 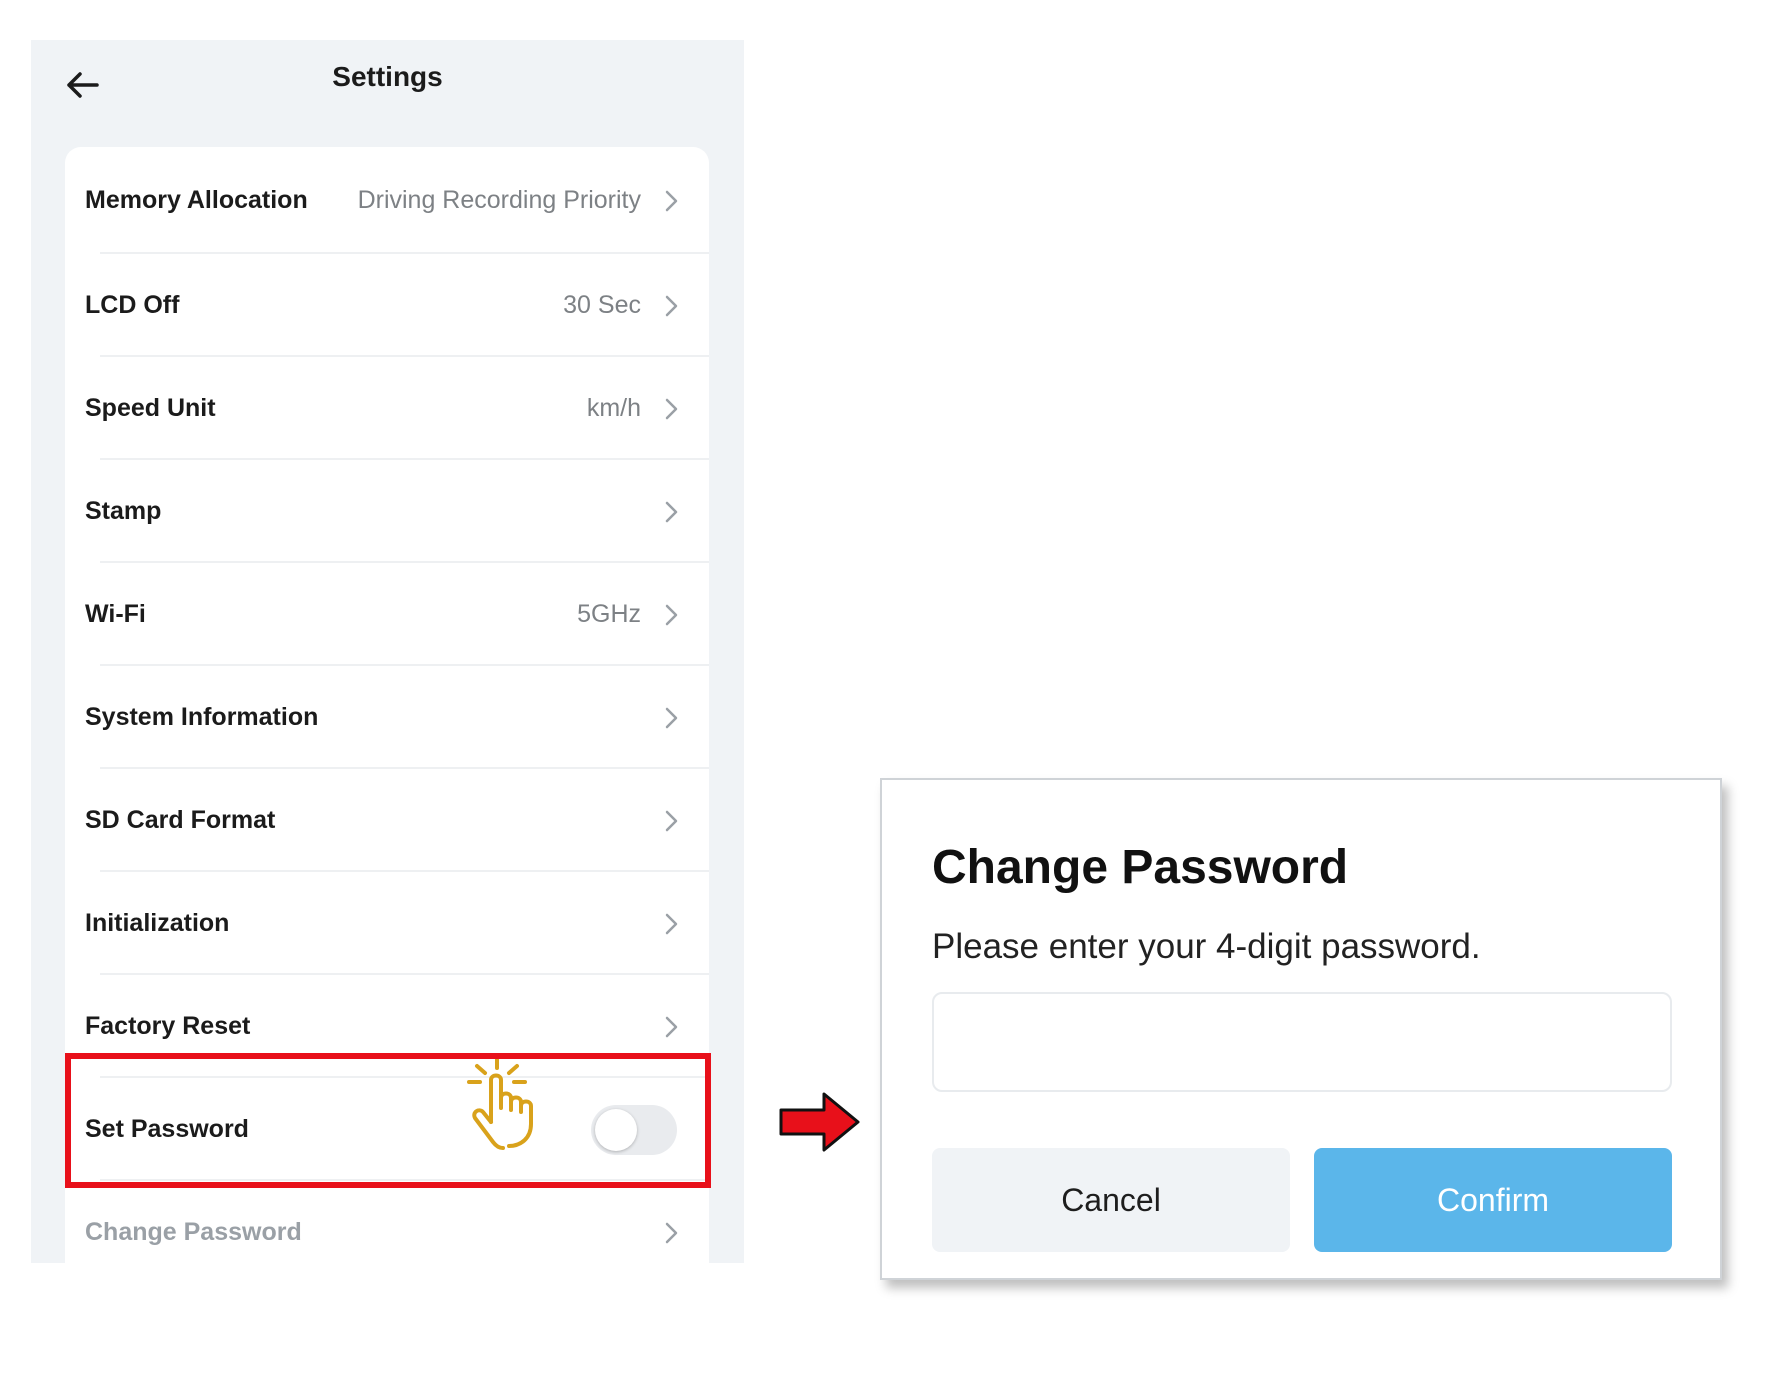 What do you see at coordinates (196, 200) in the screenshot?
I see `row-label: Memory Allocation` at bounding box center [196, 200].